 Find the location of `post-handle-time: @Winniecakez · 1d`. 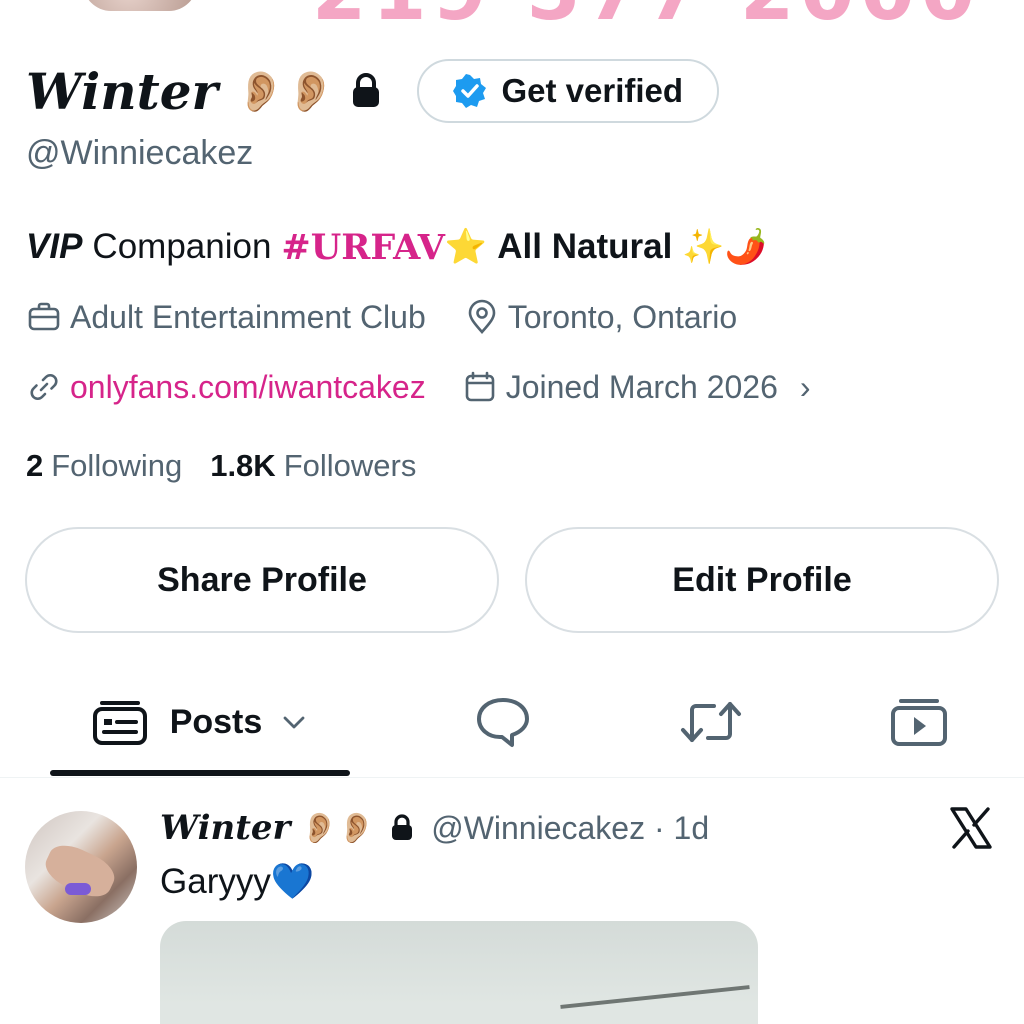

post-handle-time: @Winniecakez · 1d is located at coordinates (570, 827).